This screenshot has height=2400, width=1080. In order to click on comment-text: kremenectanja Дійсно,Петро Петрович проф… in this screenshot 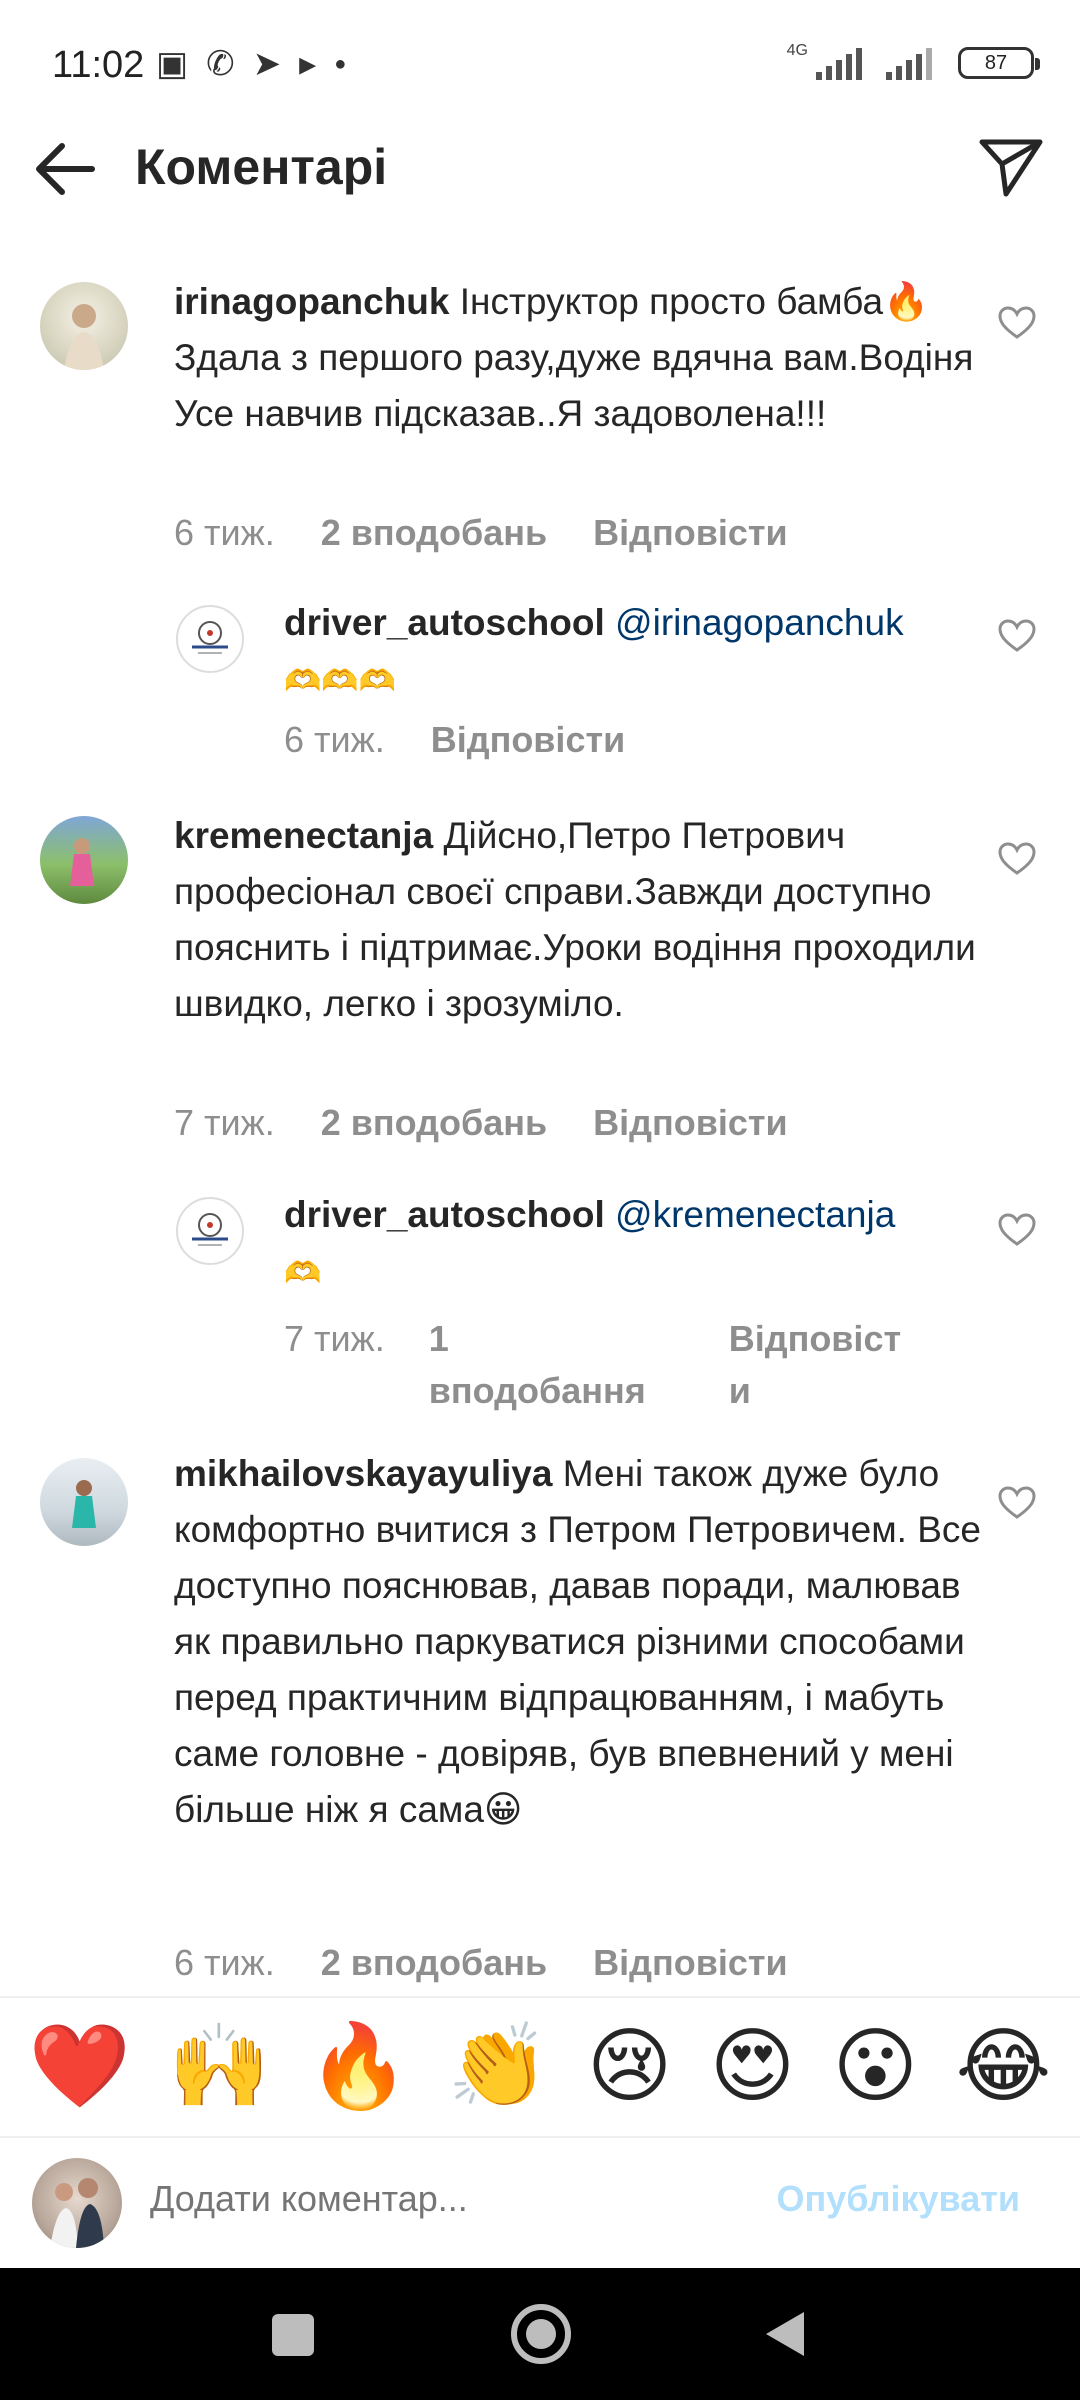, I will do `click(584, 920)`.